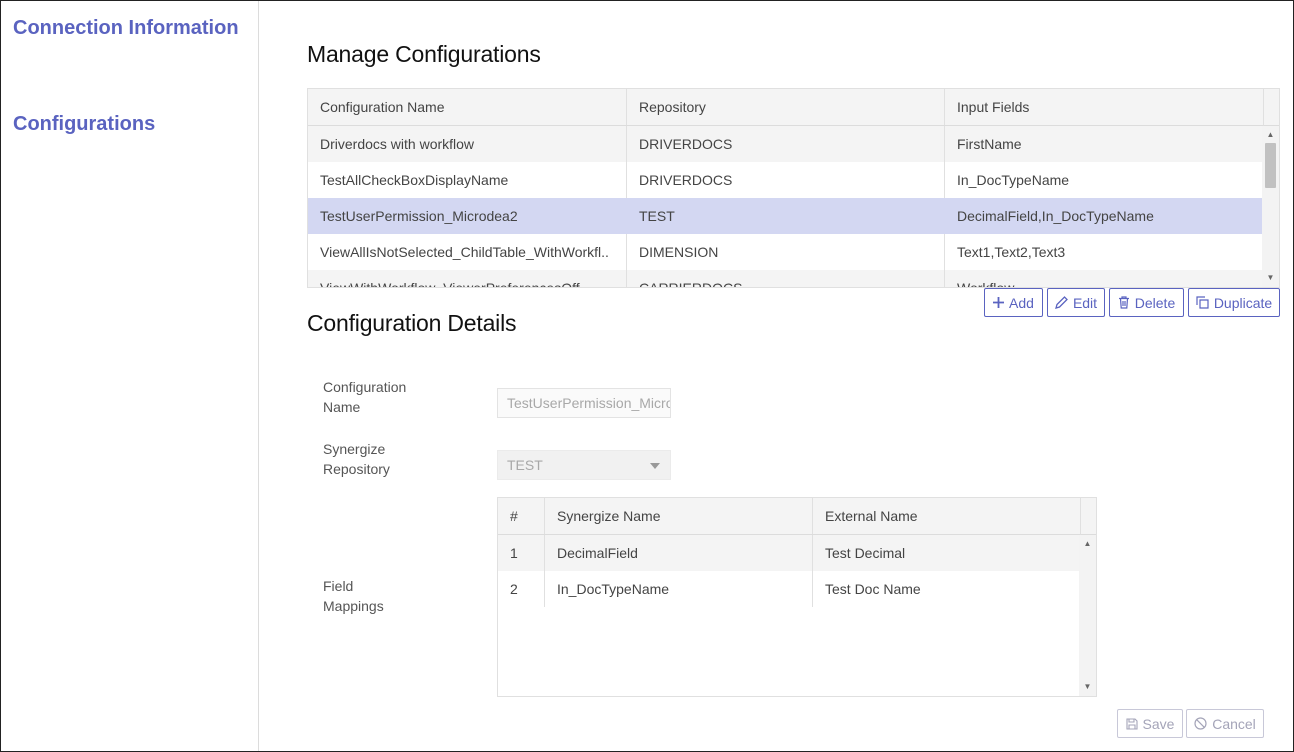 The height and width of the screenshot is (752, 1294). I want to click on edit-button: Edit, so click(1076, 302).